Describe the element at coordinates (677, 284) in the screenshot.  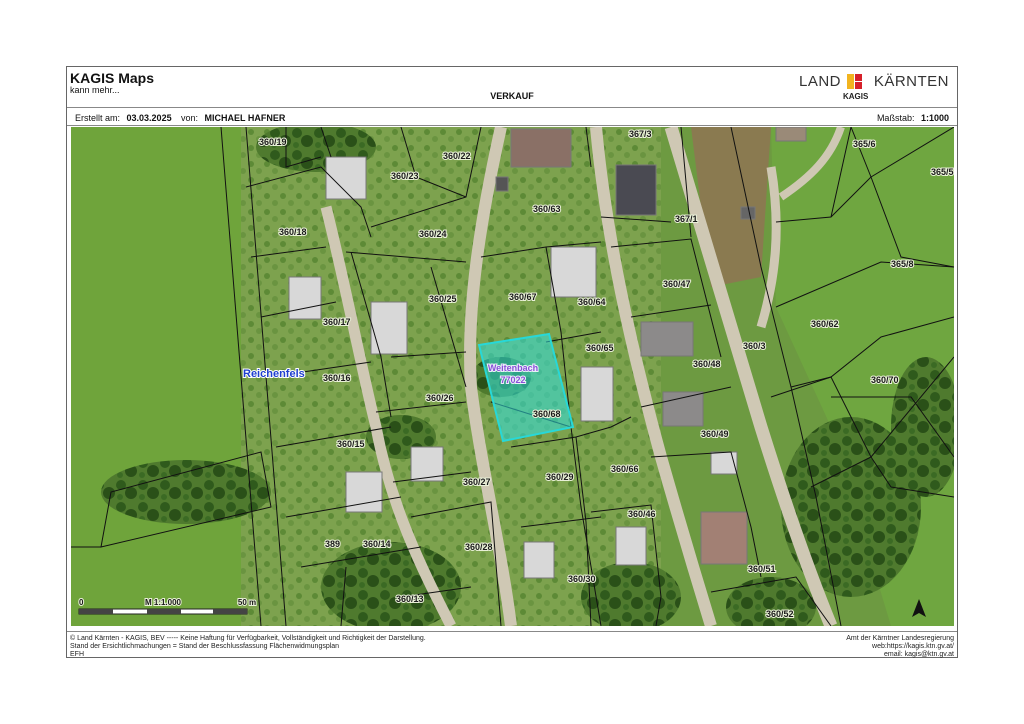
I see `parcel-label: 360/47` at that location.